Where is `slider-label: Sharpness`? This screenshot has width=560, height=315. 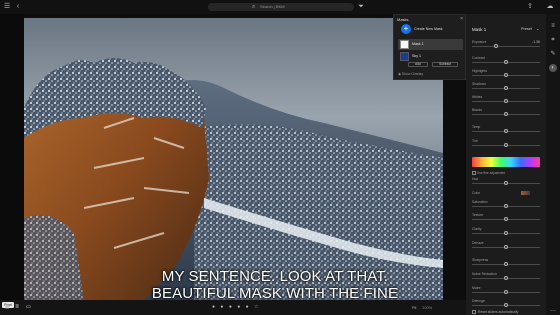 slider-label: Sharpness is located at coordinates (480, 260).